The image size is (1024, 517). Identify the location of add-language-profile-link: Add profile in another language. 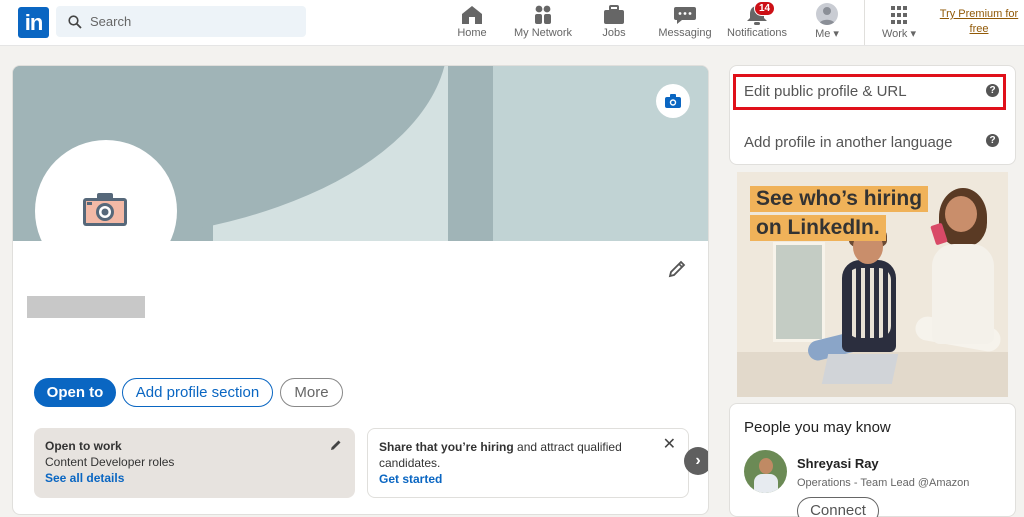
(848, 142).